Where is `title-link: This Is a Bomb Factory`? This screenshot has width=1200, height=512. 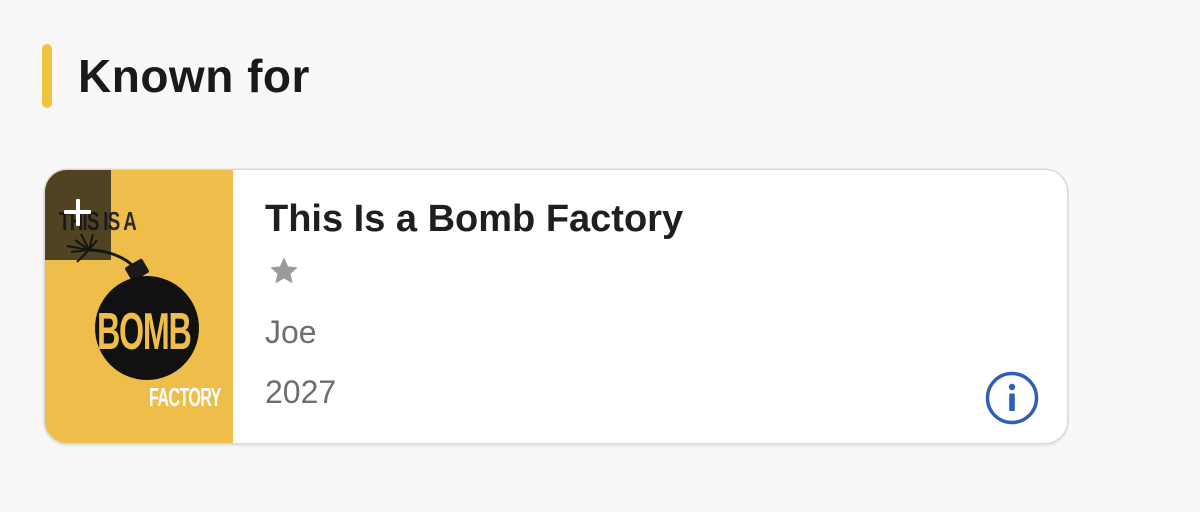 title-link: This Is a Bomb Factory is located at coordinates (474, 219).